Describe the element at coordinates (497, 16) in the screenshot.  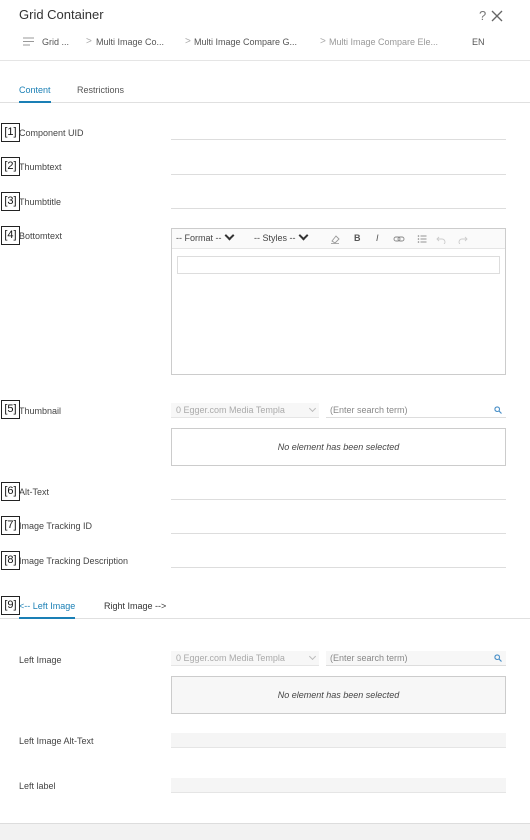
I see `close-icon` at that location.